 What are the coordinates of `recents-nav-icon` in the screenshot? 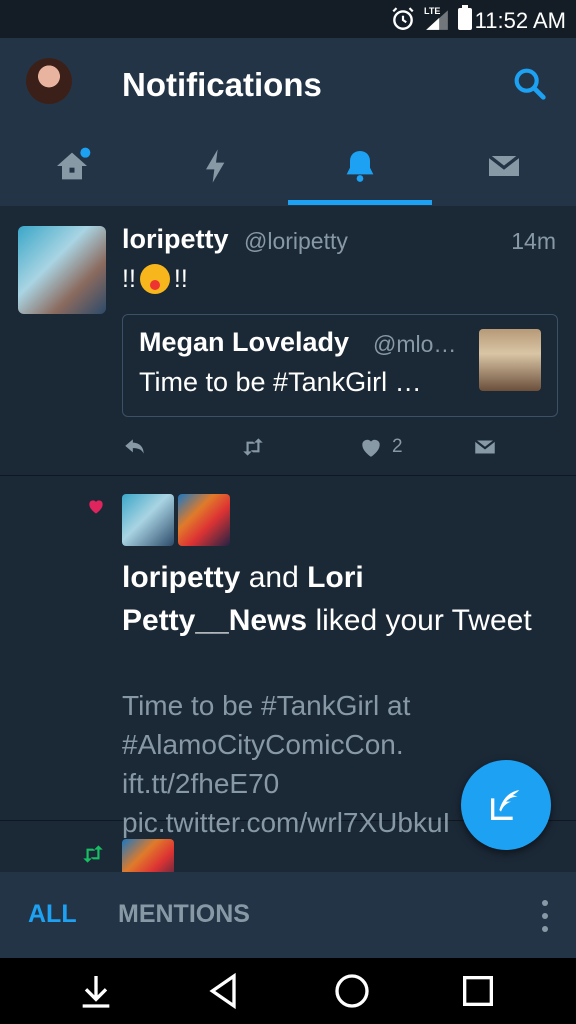 It's located at (478, 991).